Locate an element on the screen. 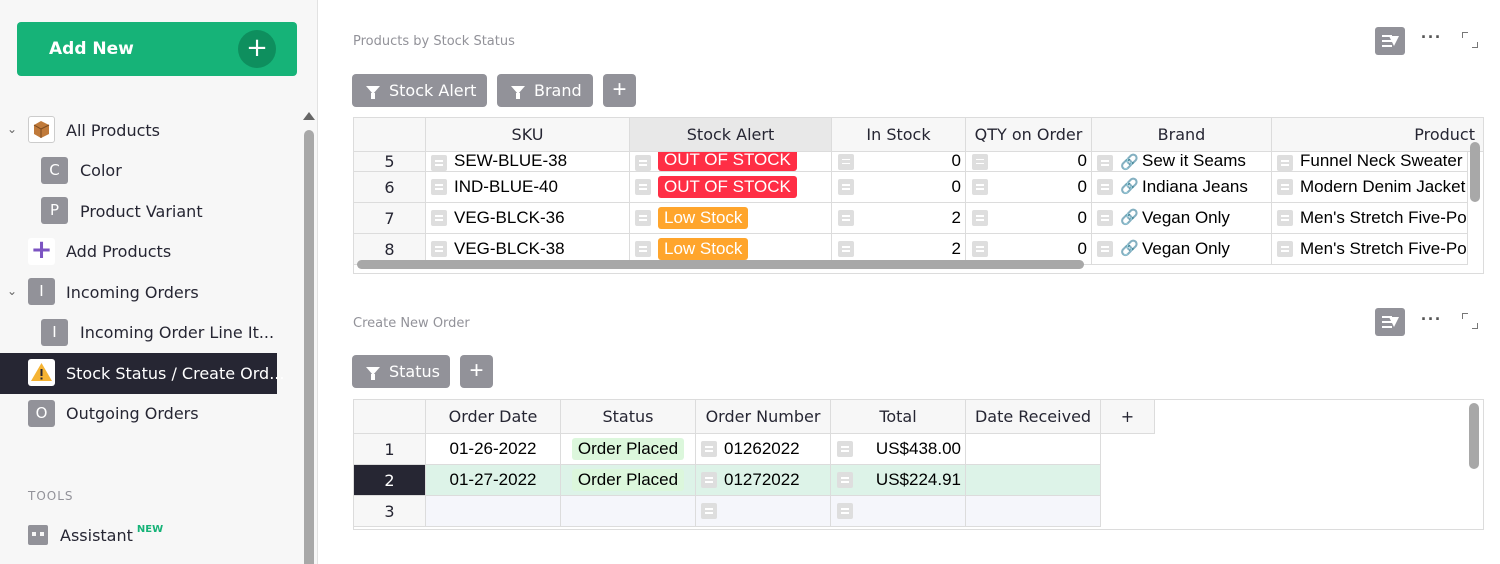  in-stock-cell: 2 is located at coordinates (899, 218).